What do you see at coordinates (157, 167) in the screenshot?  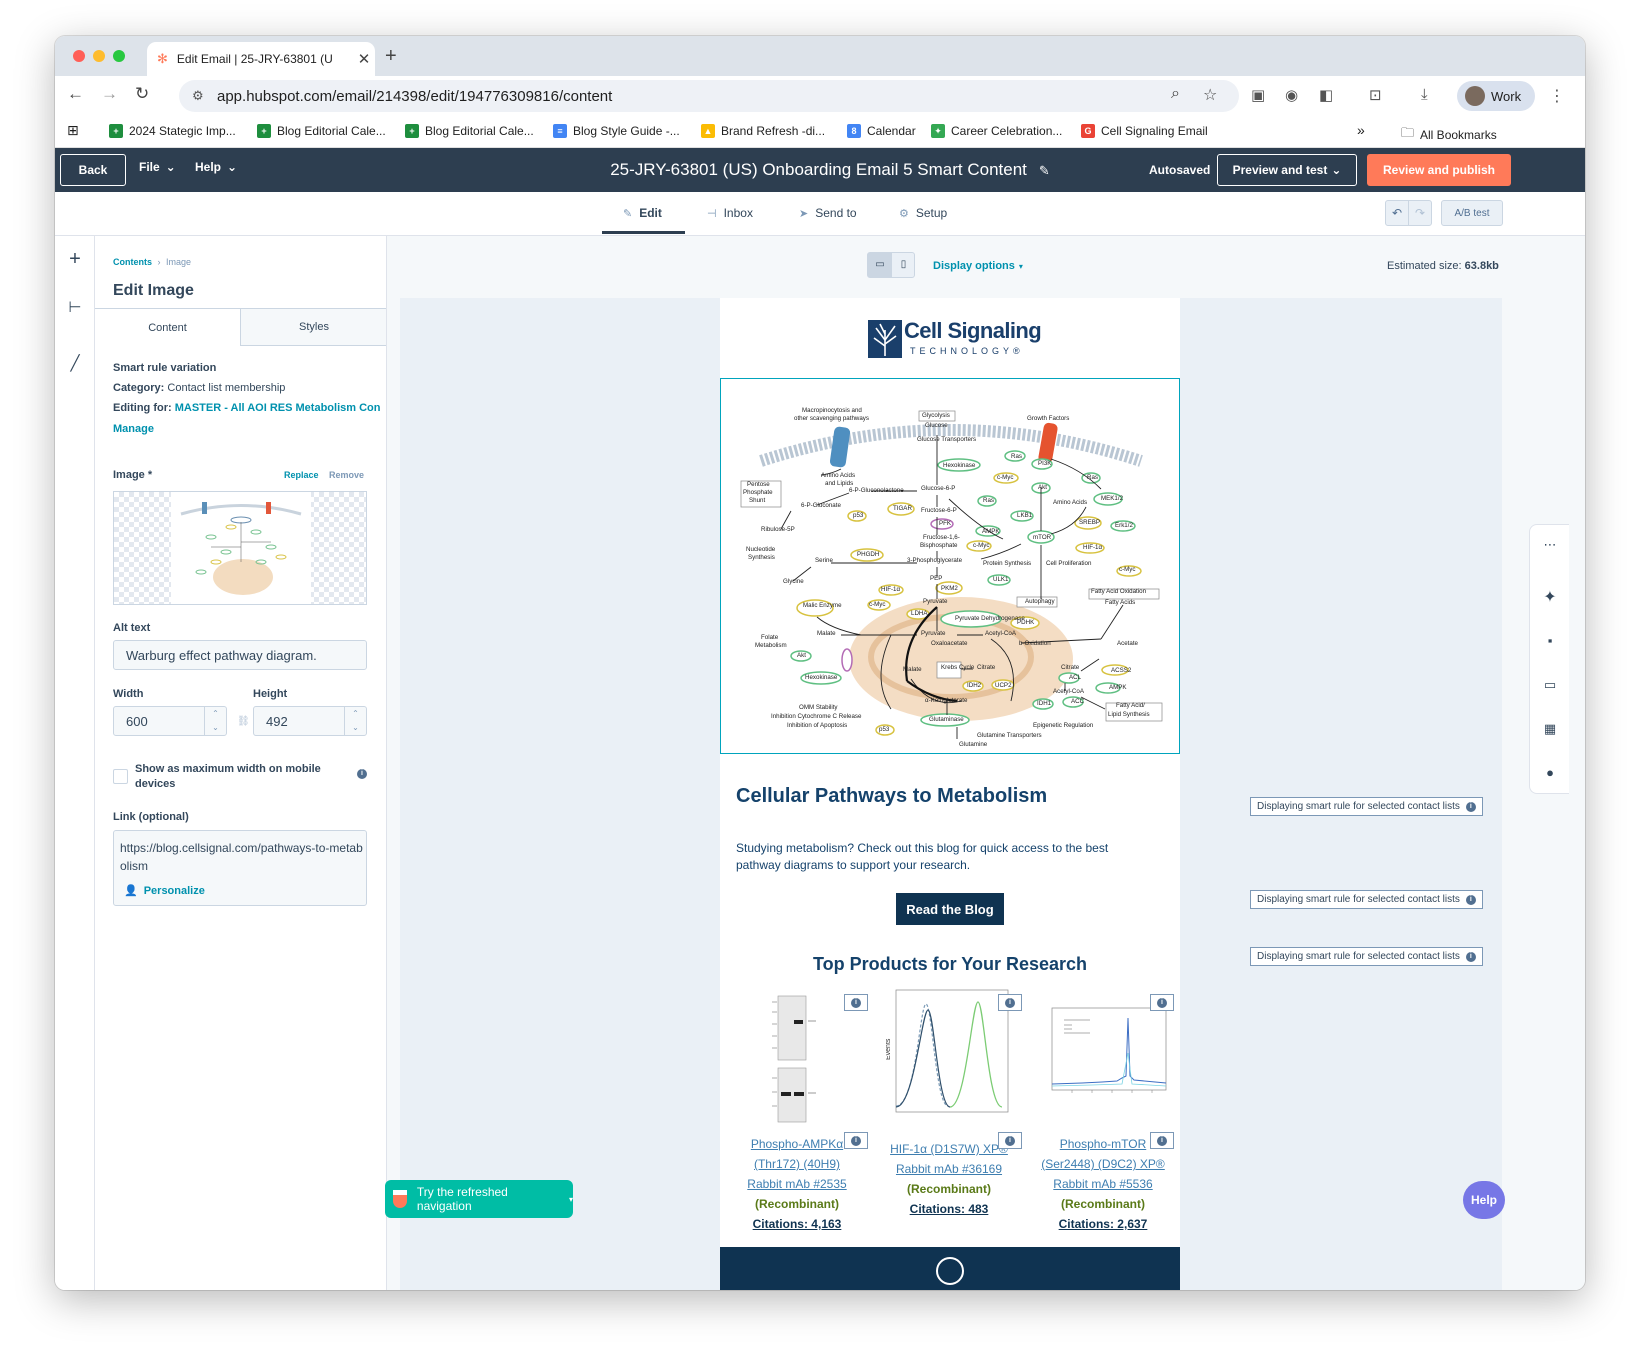 I see `file-menu: File ⌄` at bounding box center [157, 167].